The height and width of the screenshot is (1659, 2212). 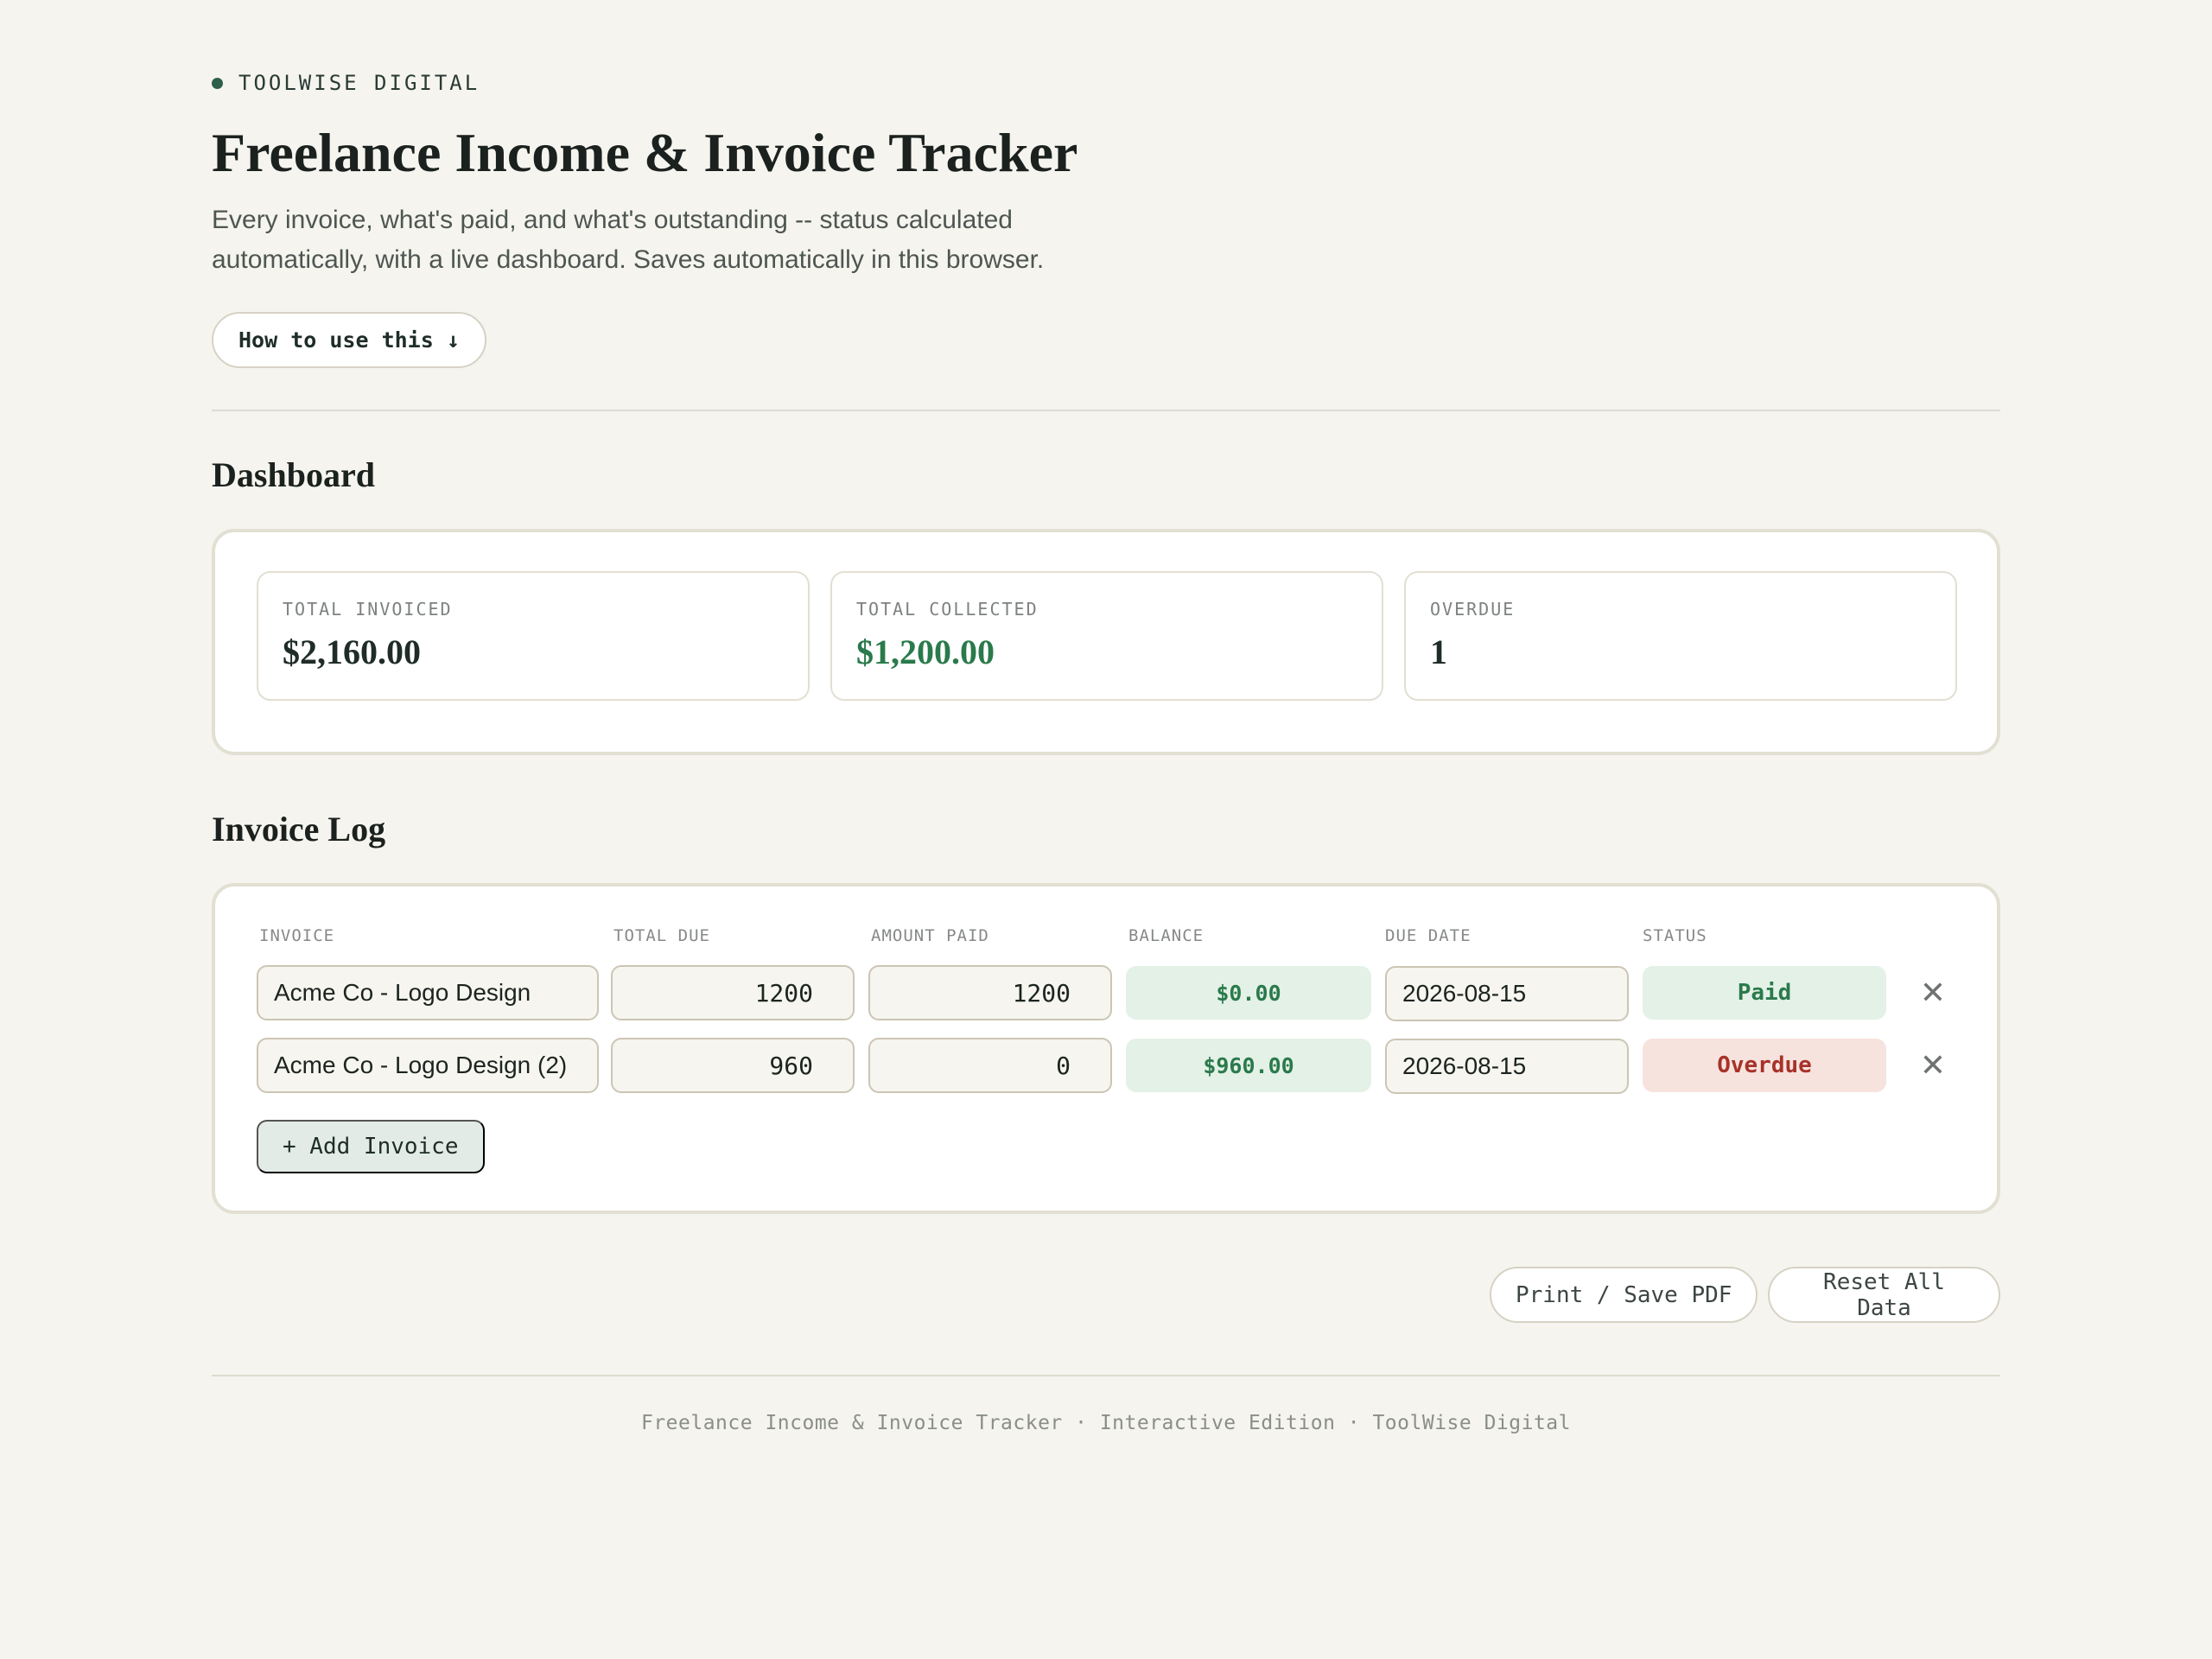 I want to click on invoice-log-title: Invoice Log, so click(x=299, y=829).